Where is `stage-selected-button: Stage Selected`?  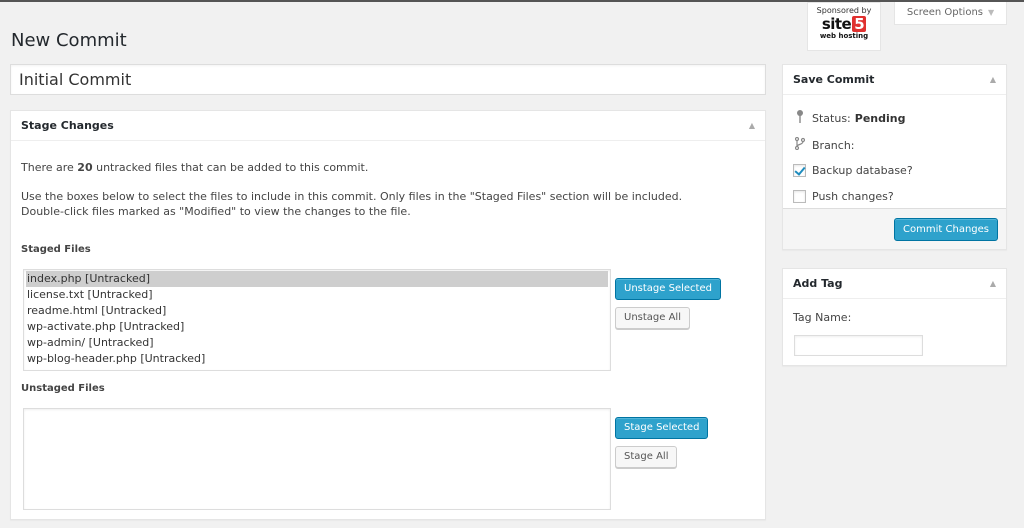
stage-selected-button: Stage Selected is located at coordinates (662, 428).